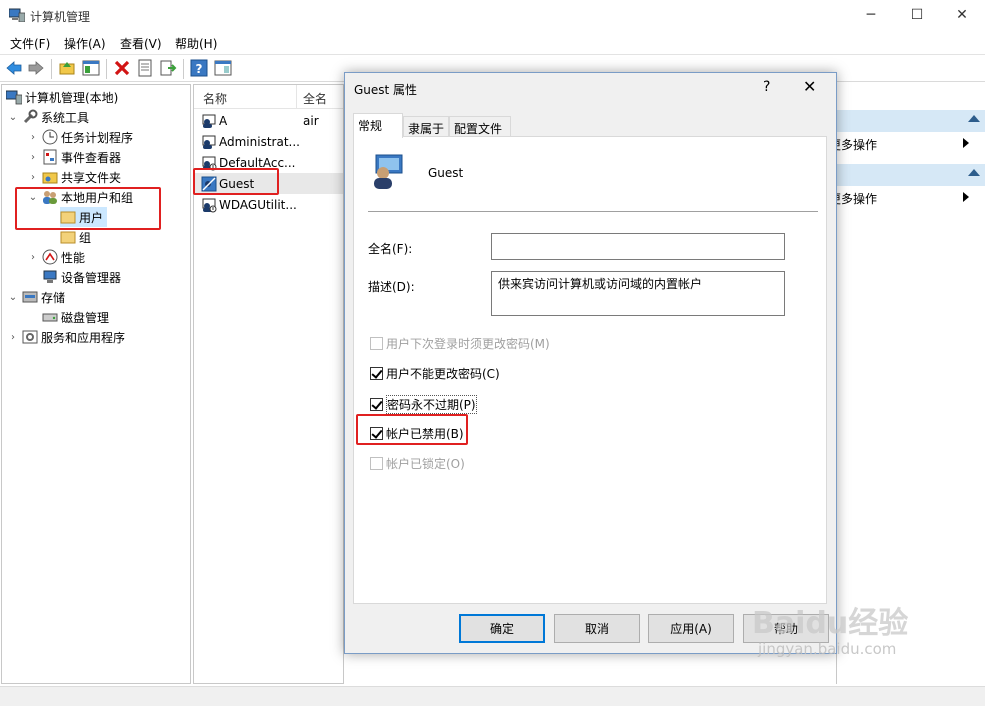  Describe the element at coordinates (50, 157) in the screenshot. I see `event-viewer-icon` at that location.